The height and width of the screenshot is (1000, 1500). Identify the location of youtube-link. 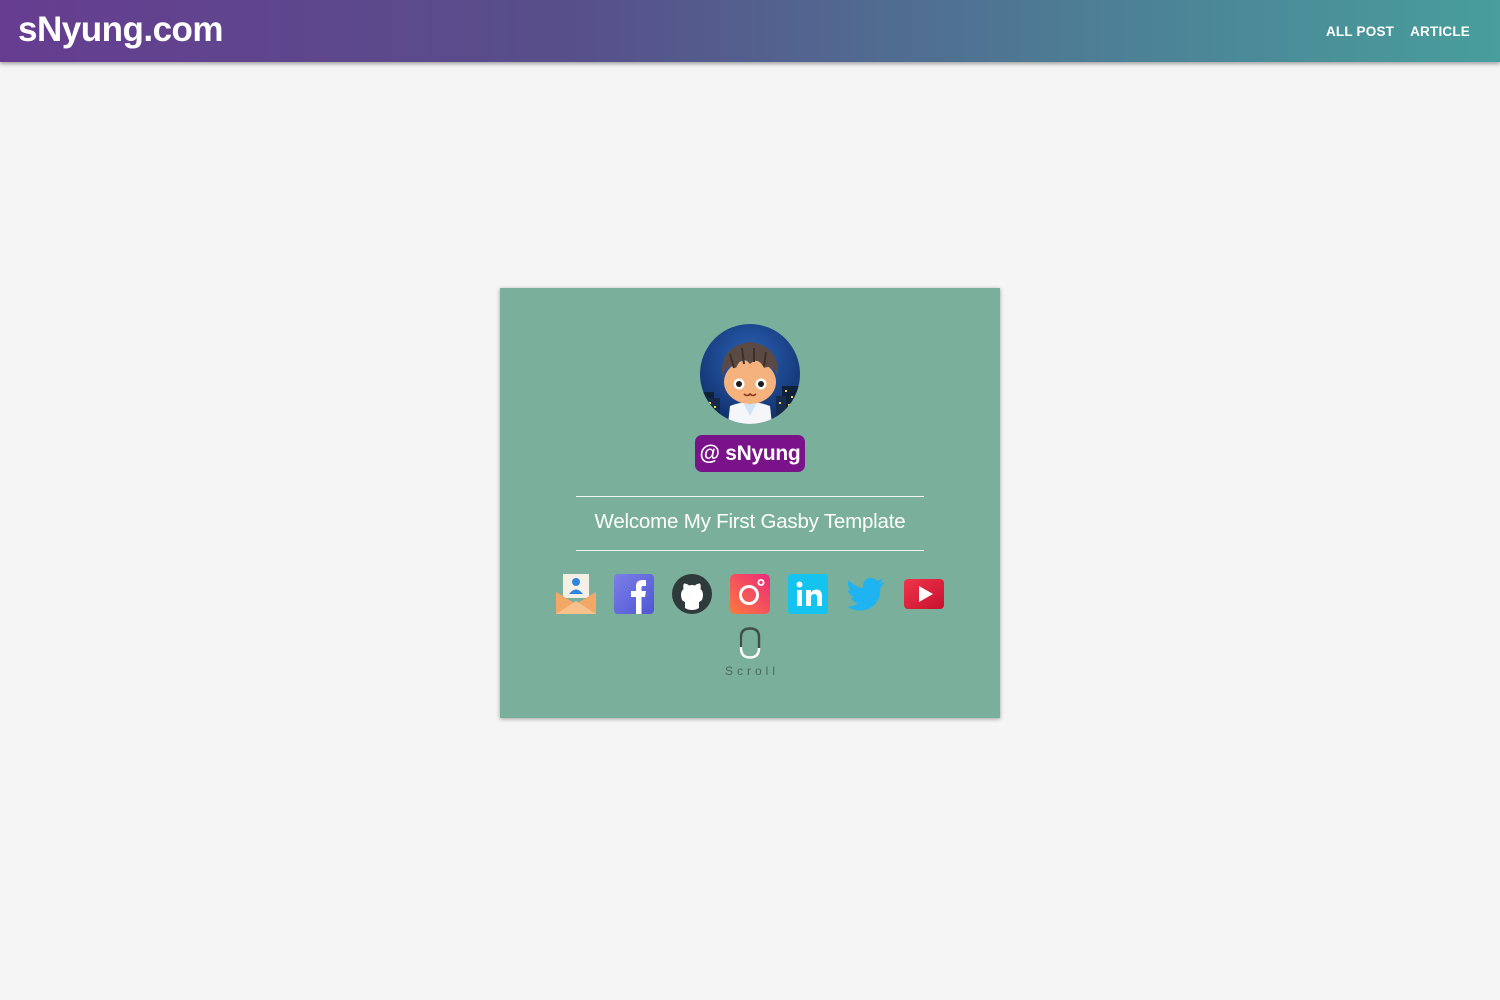
(924, 594).